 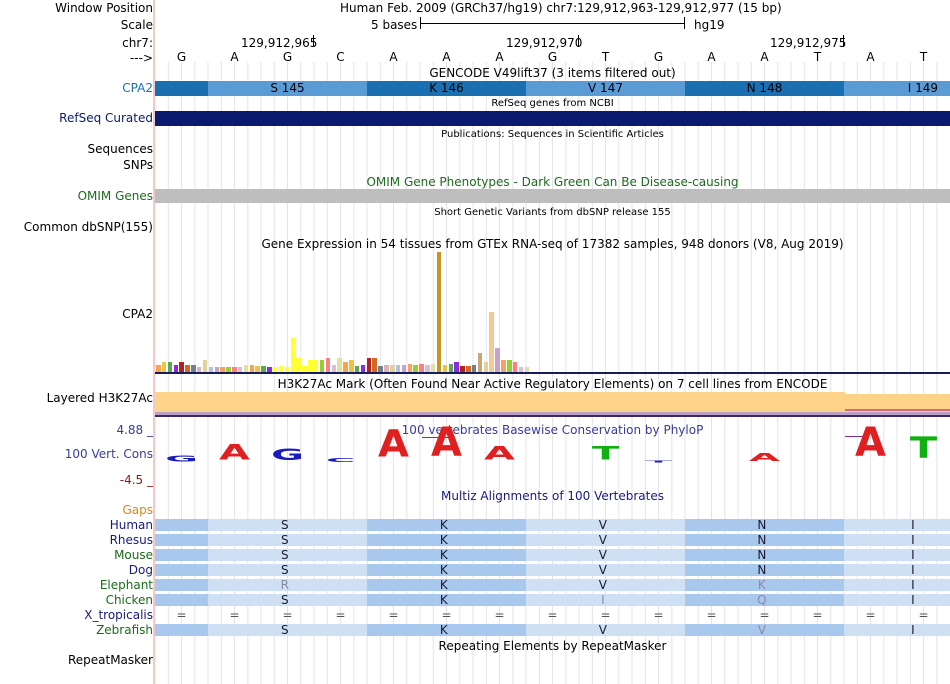 I want to click on base-letter: A, so click(x=764, y=57).